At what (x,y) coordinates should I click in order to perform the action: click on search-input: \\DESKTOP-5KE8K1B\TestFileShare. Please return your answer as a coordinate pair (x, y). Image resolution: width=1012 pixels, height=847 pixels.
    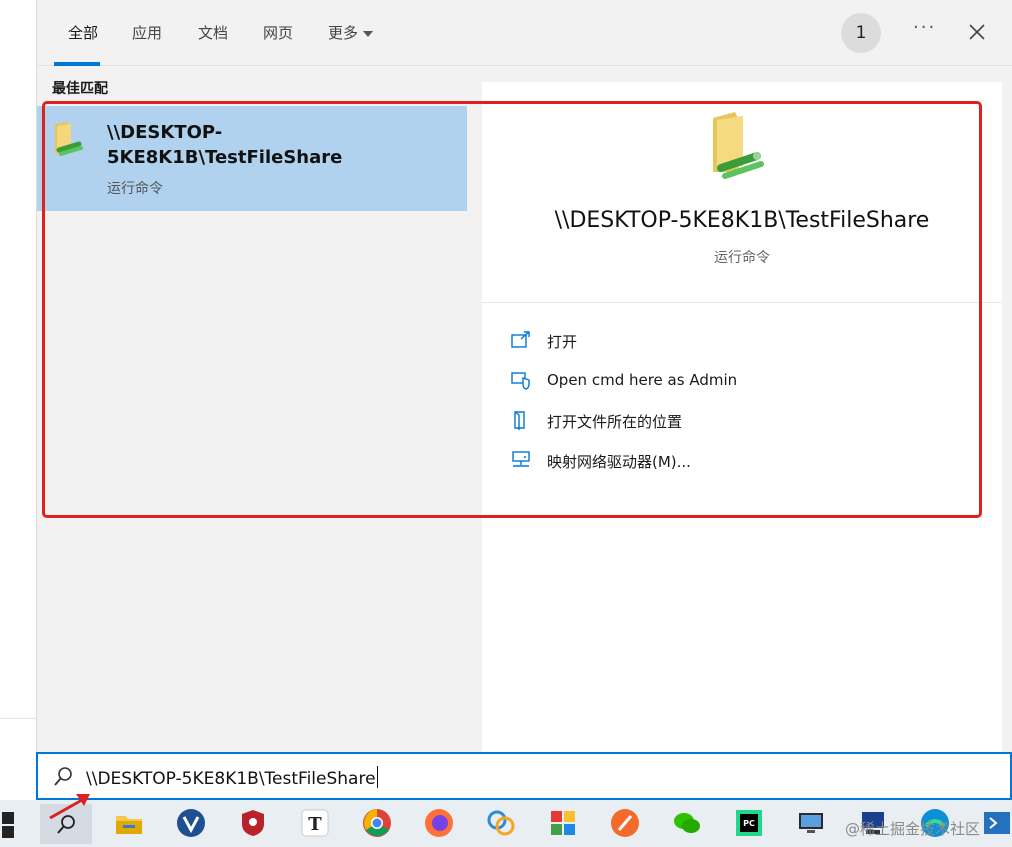
    Looking at the image, I should click on (232, 777).